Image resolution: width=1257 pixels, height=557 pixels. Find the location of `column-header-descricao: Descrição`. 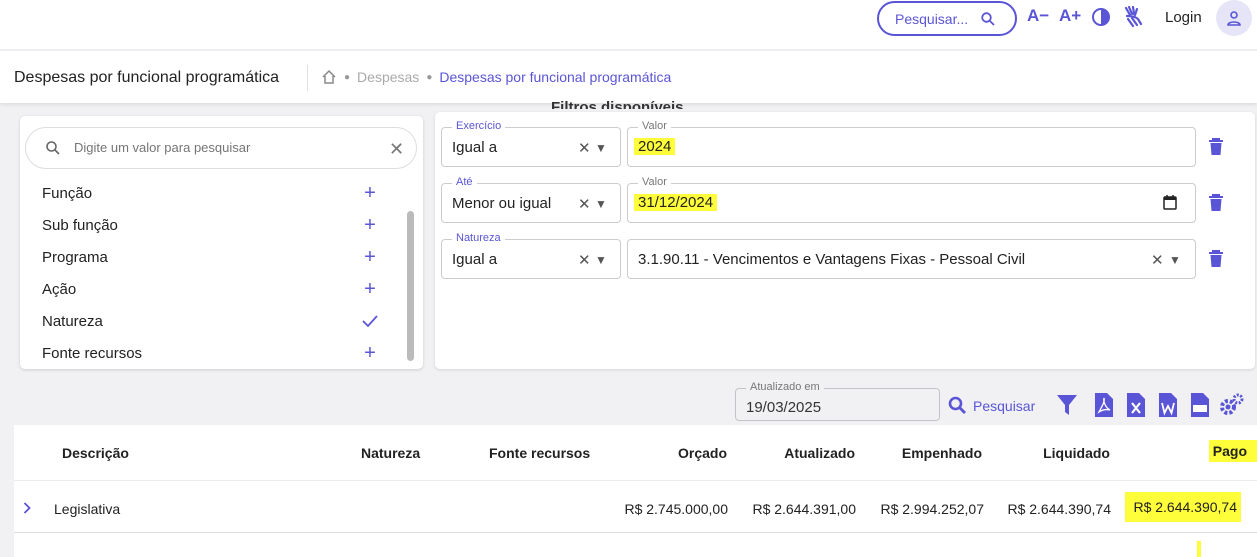

column-header-descricao: Descrição is located at coordinates (95, 453).